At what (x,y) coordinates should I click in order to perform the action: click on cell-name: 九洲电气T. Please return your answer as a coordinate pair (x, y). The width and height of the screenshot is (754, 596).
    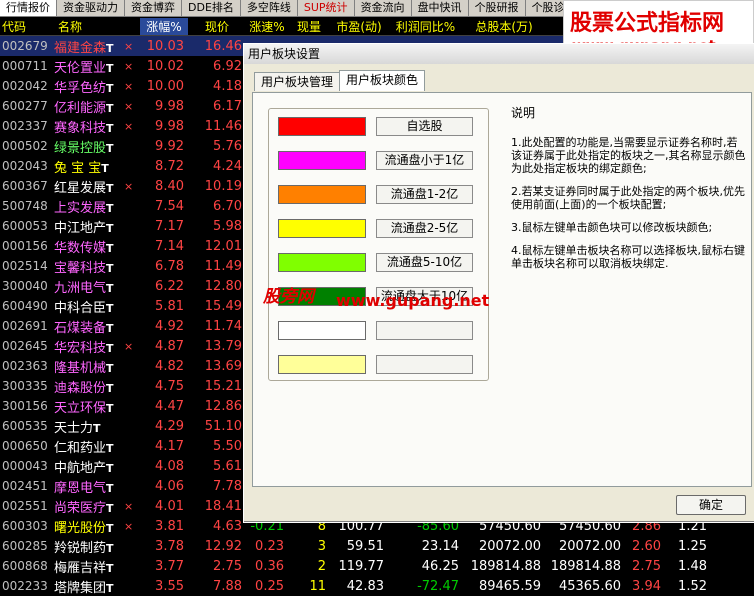
    Looking at the image, I should click on (84, 288).